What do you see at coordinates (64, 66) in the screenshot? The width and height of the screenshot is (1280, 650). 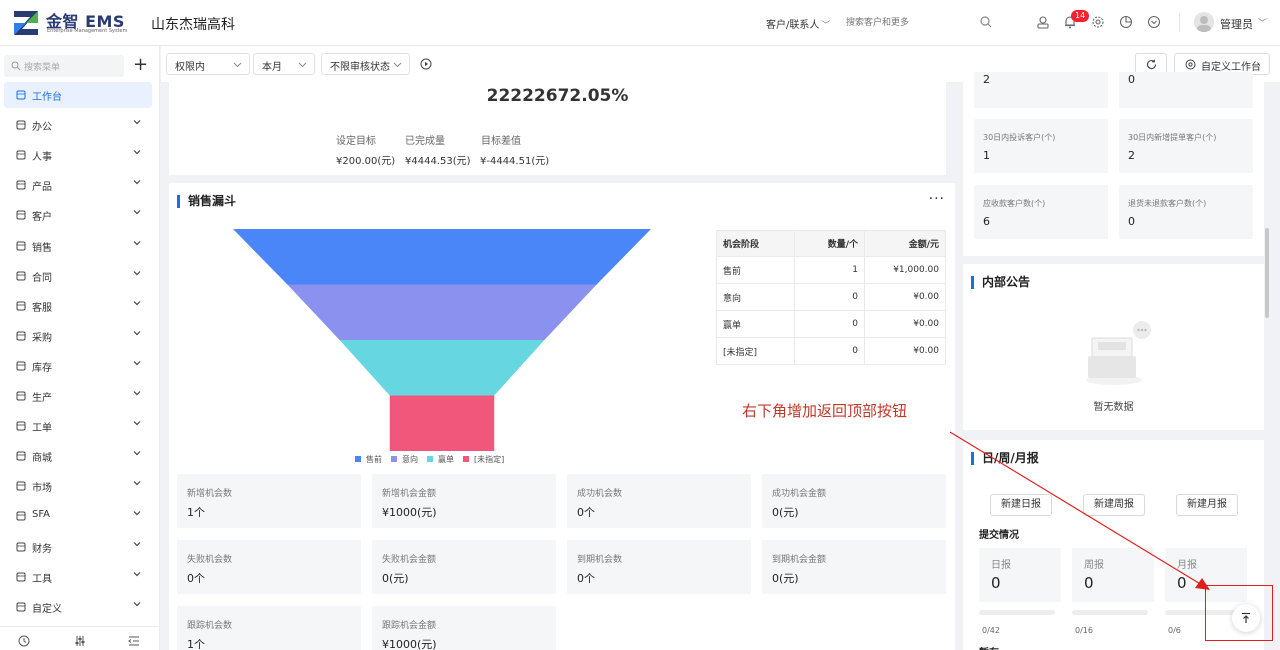 I see `menu-search-input: 搜索菜单` at bounding box center [64, 66].